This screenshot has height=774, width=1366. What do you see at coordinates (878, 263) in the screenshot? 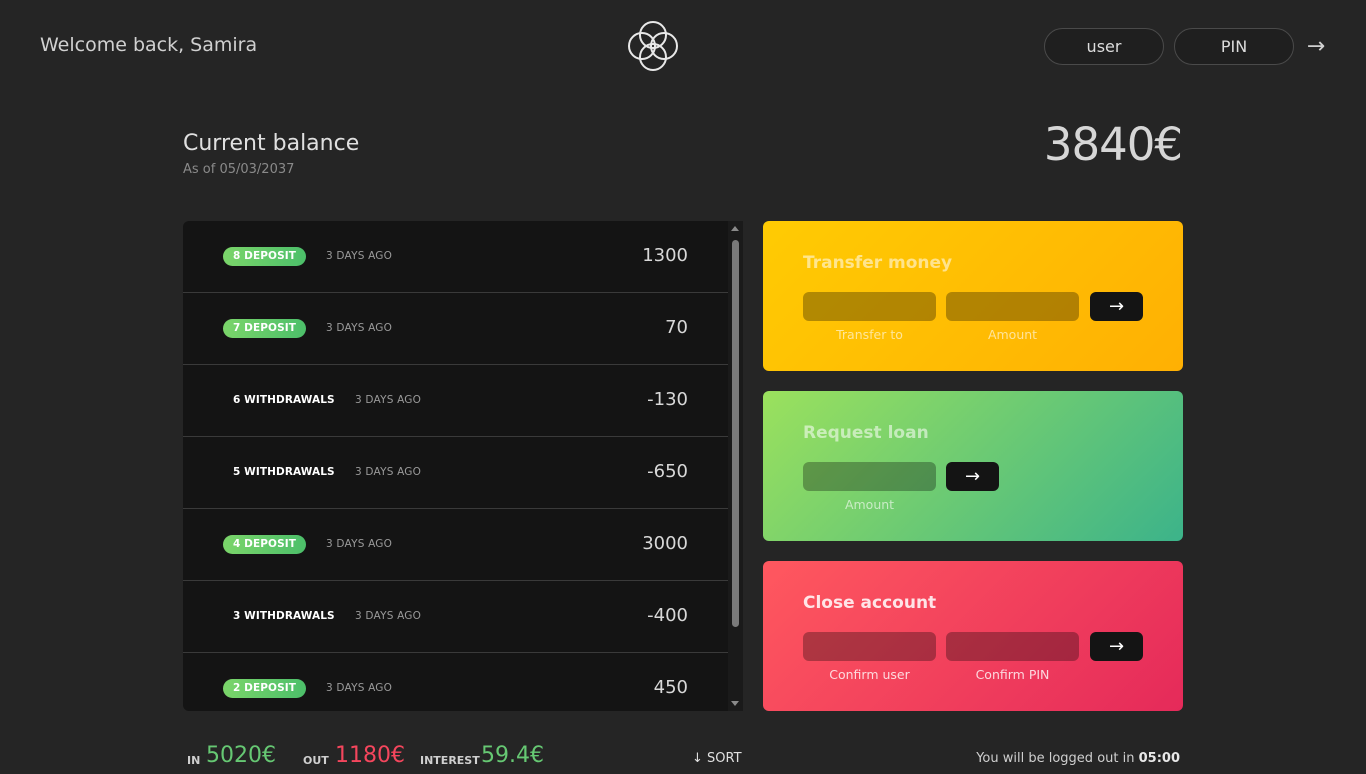
I see `transfer-title: Transfer money` at bounding box center [878, 263].